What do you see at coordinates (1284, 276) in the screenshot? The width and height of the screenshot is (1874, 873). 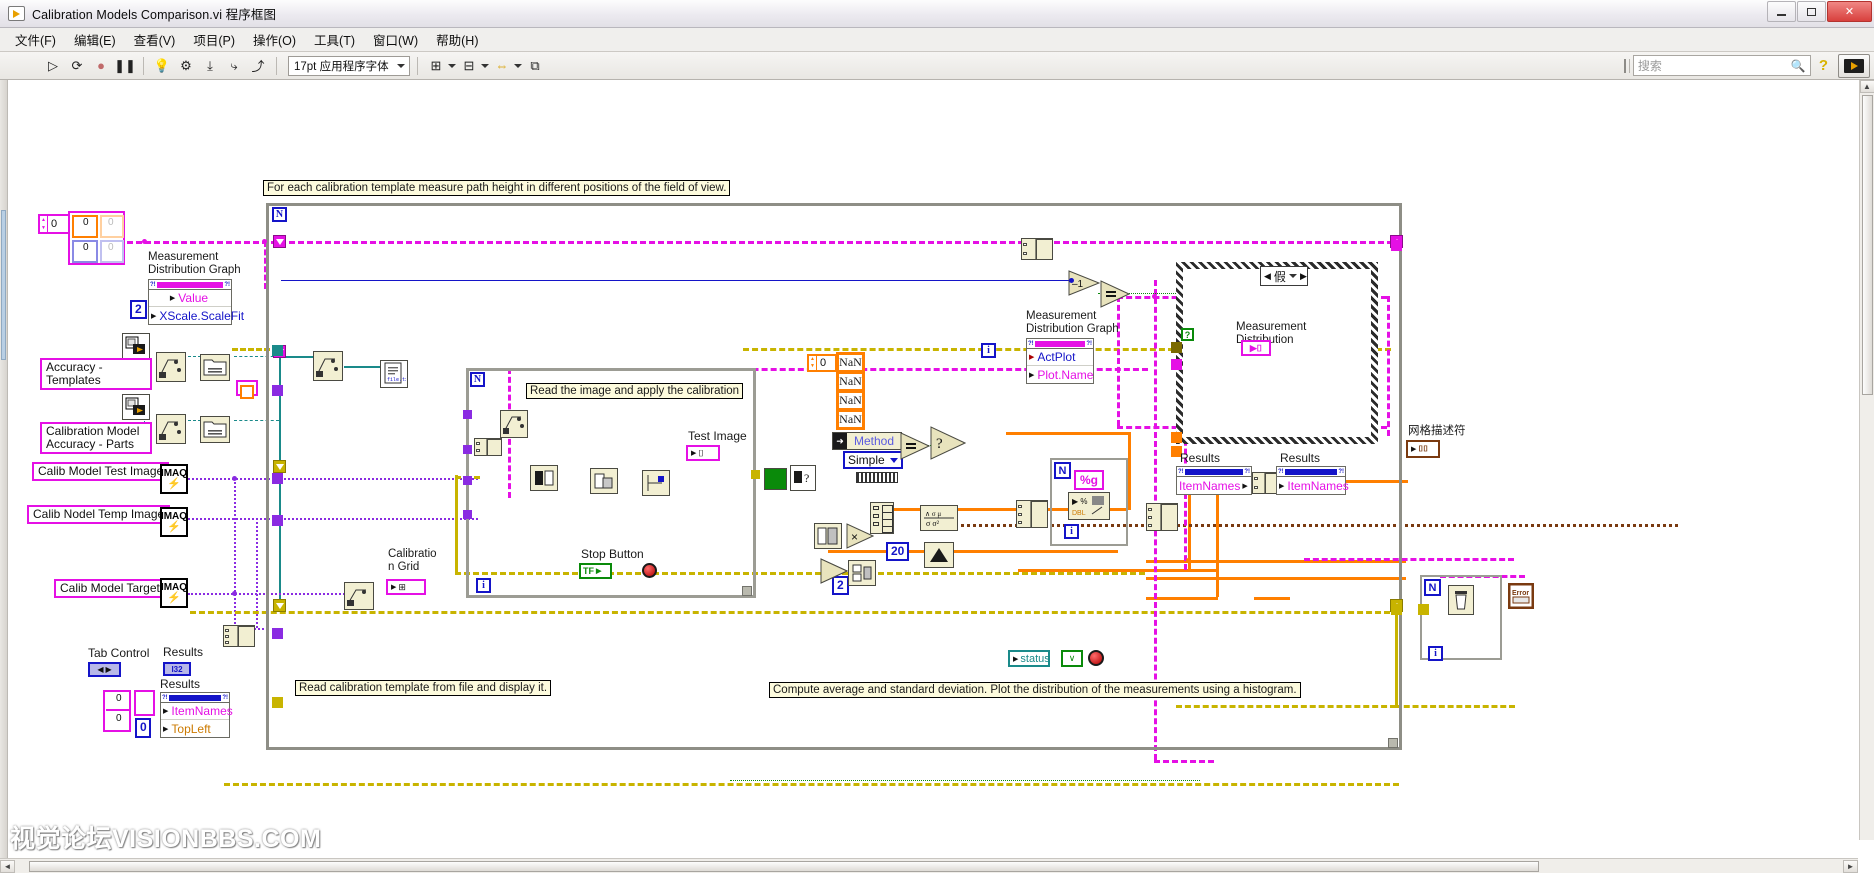 I see `case-selector-dropdown: ◀ 假 ▶` at bounding box center [1284, 276].